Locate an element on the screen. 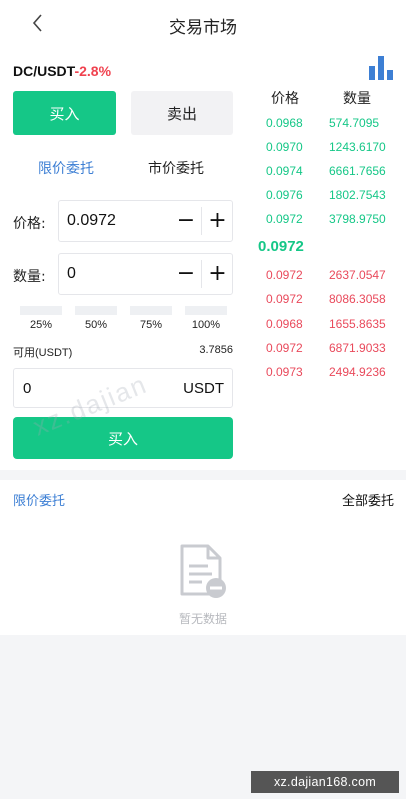  ask-qty: 2637.0547 is located at coordinates (357, 275).